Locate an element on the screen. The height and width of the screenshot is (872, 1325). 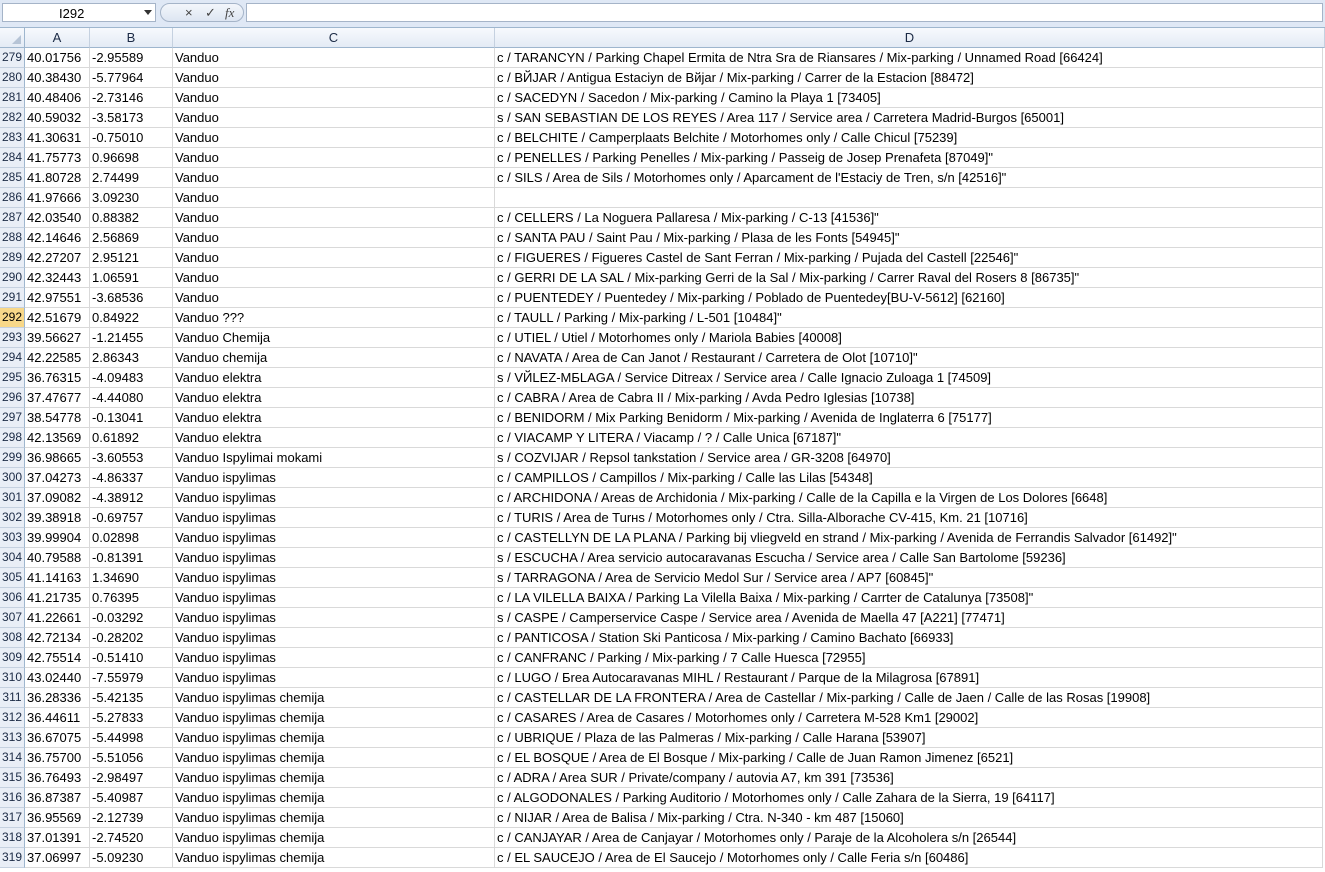
cell-b: 0.84922 is located at coordinates (131, 318).